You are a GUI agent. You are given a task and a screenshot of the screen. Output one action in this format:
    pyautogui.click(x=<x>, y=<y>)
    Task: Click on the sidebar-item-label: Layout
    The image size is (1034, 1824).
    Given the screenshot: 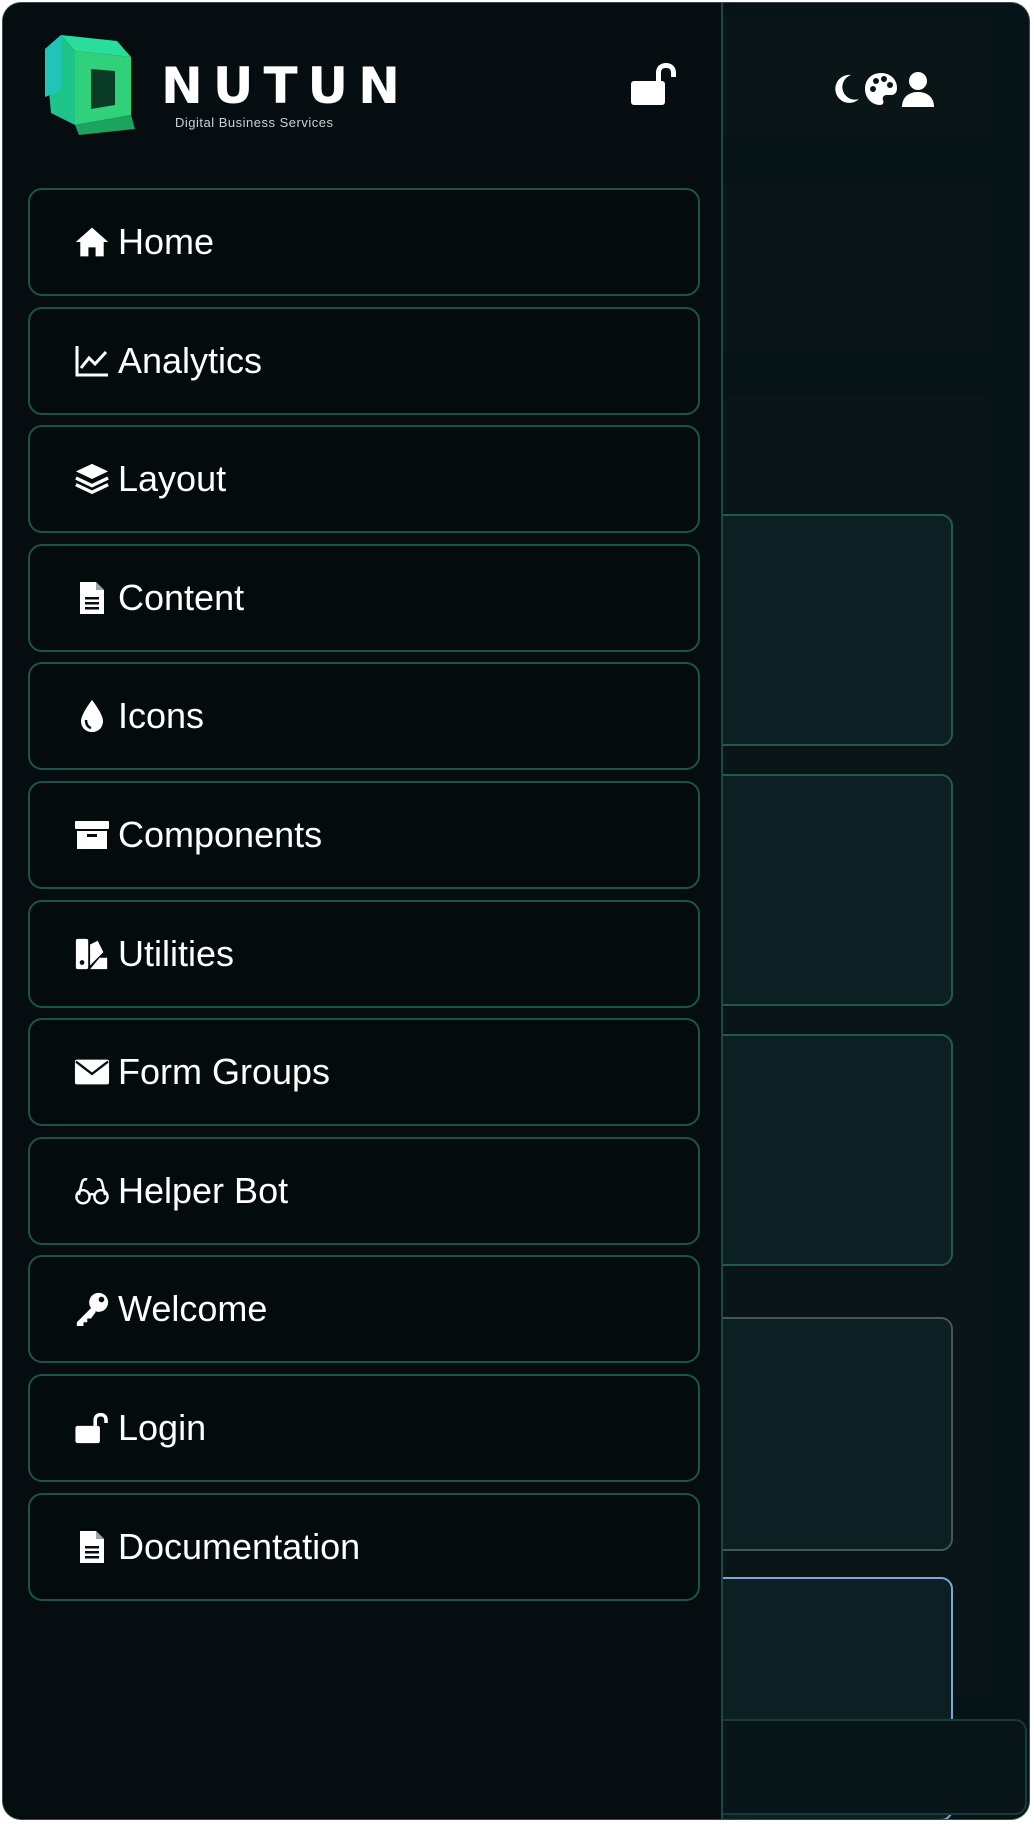 What is the action you would take?
    pyautogui.click(x=172, y=479)
    